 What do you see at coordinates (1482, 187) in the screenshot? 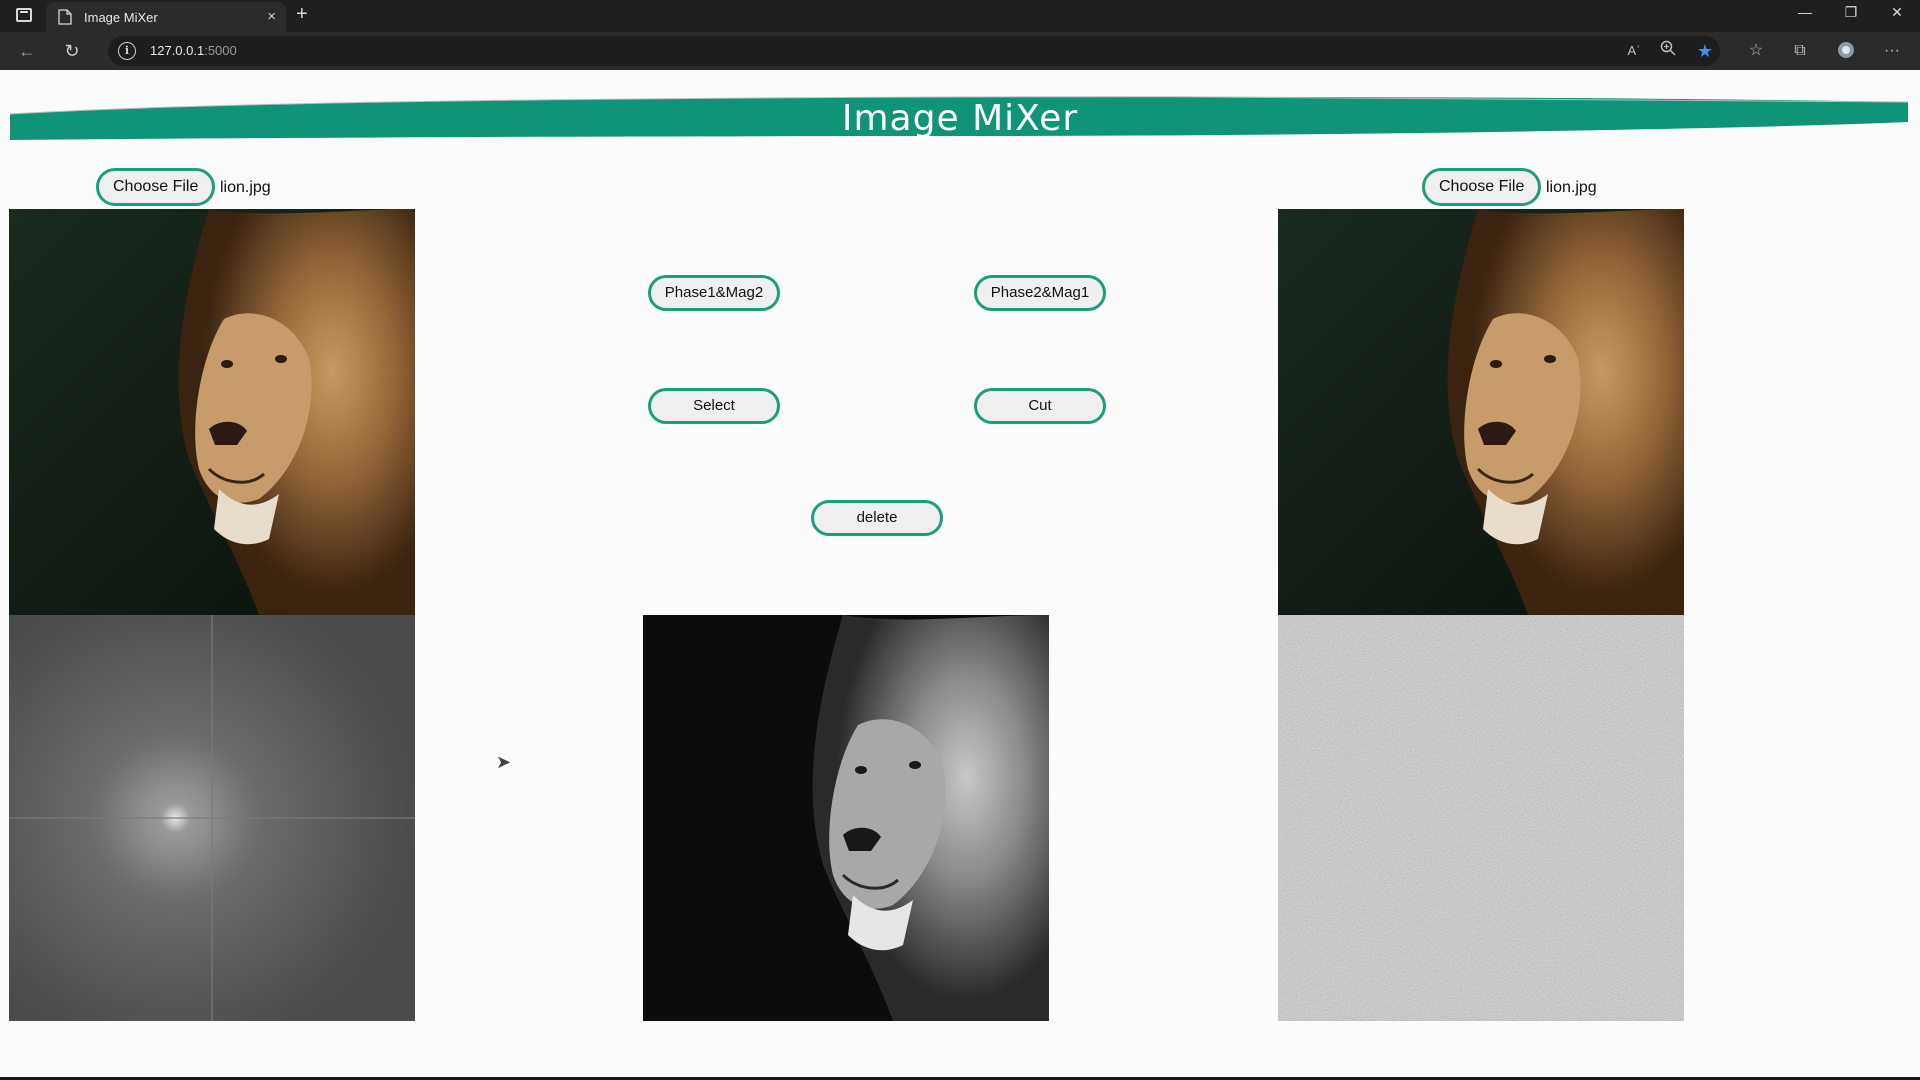
I see `right-choose-file-button: Choose File` at bounding box center [1482, 187].